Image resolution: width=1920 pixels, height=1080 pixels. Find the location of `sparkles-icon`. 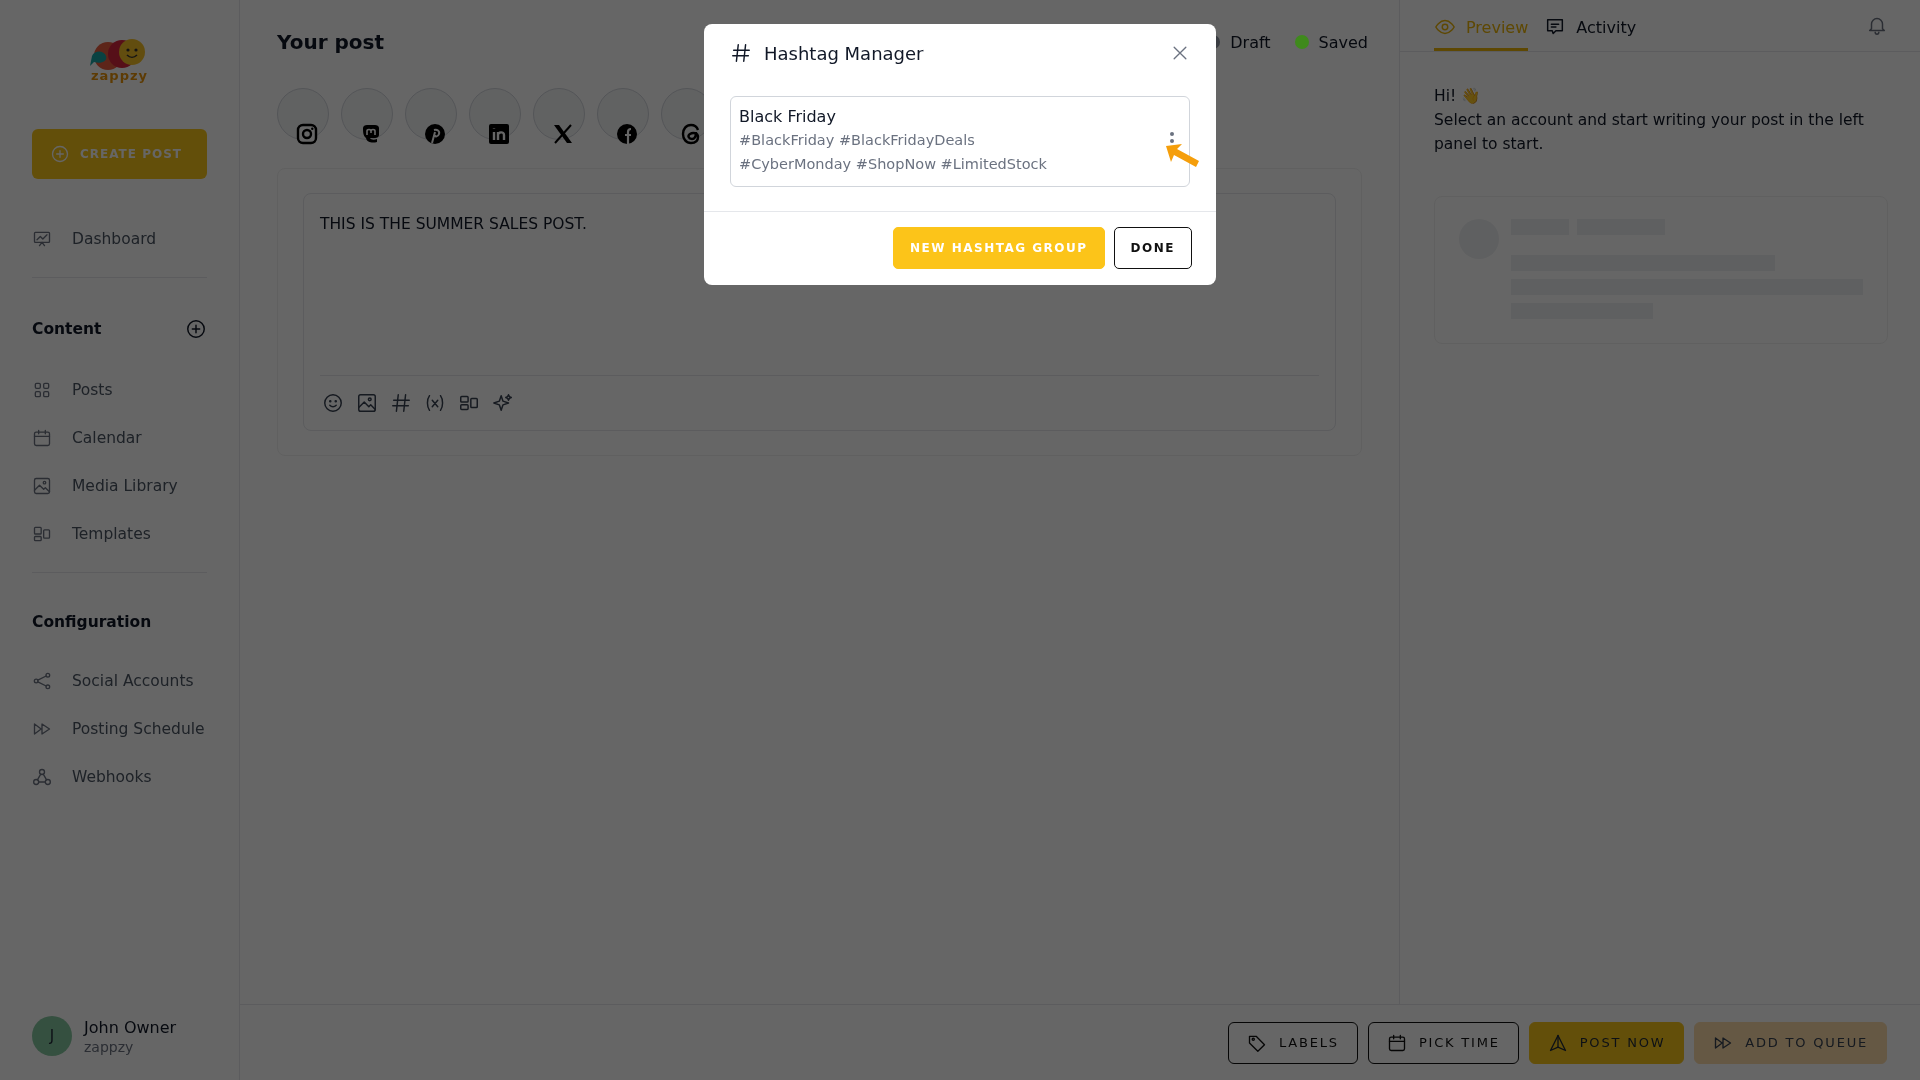

sparkles-icon is located at coordinates (503, 403).